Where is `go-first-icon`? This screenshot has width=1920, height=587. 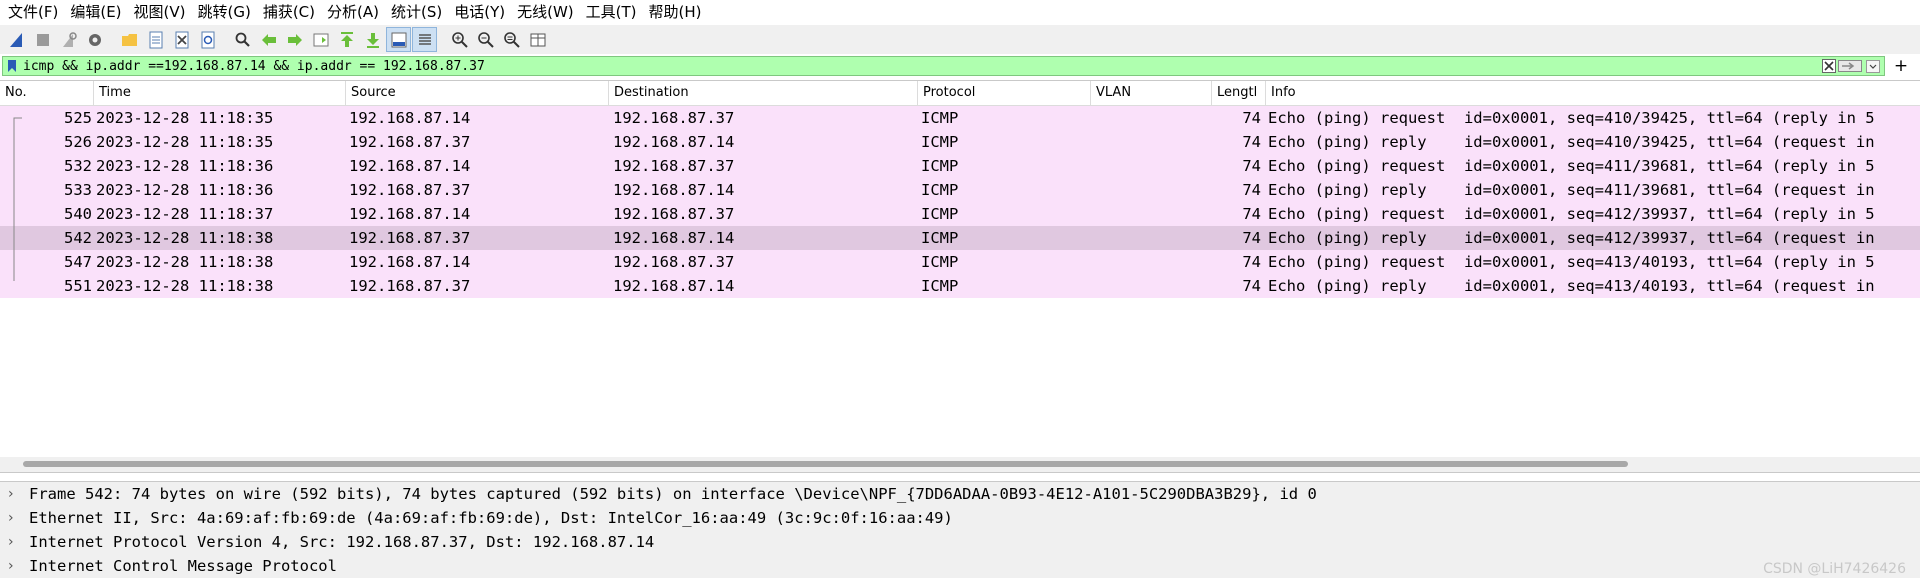 go-first-icon is located at coordinates (346, 39).